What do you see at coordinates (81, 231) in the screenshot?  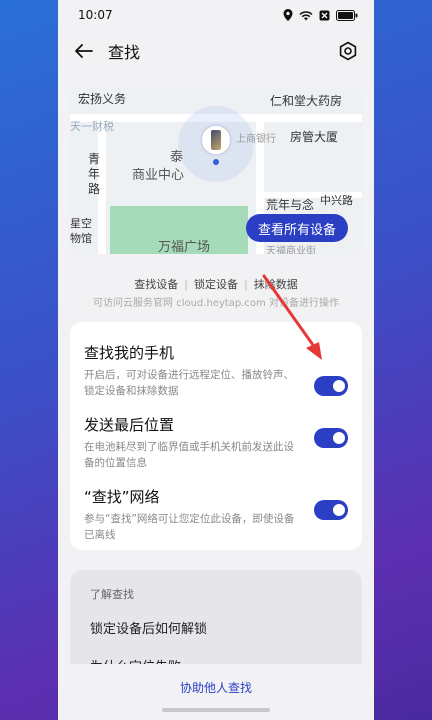 I see `map-label: 星空物馆` at bounding box center [81, 231].